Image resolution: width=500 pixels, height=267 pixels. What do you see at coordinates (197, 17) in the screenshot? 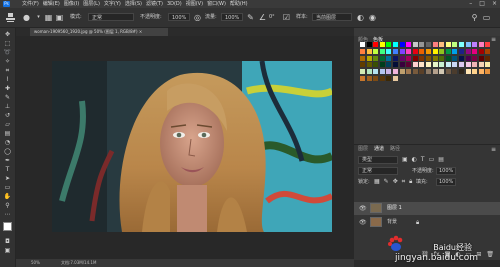
I see `pressure-opacity-icon: ◎` at bounding box center [197, 17].